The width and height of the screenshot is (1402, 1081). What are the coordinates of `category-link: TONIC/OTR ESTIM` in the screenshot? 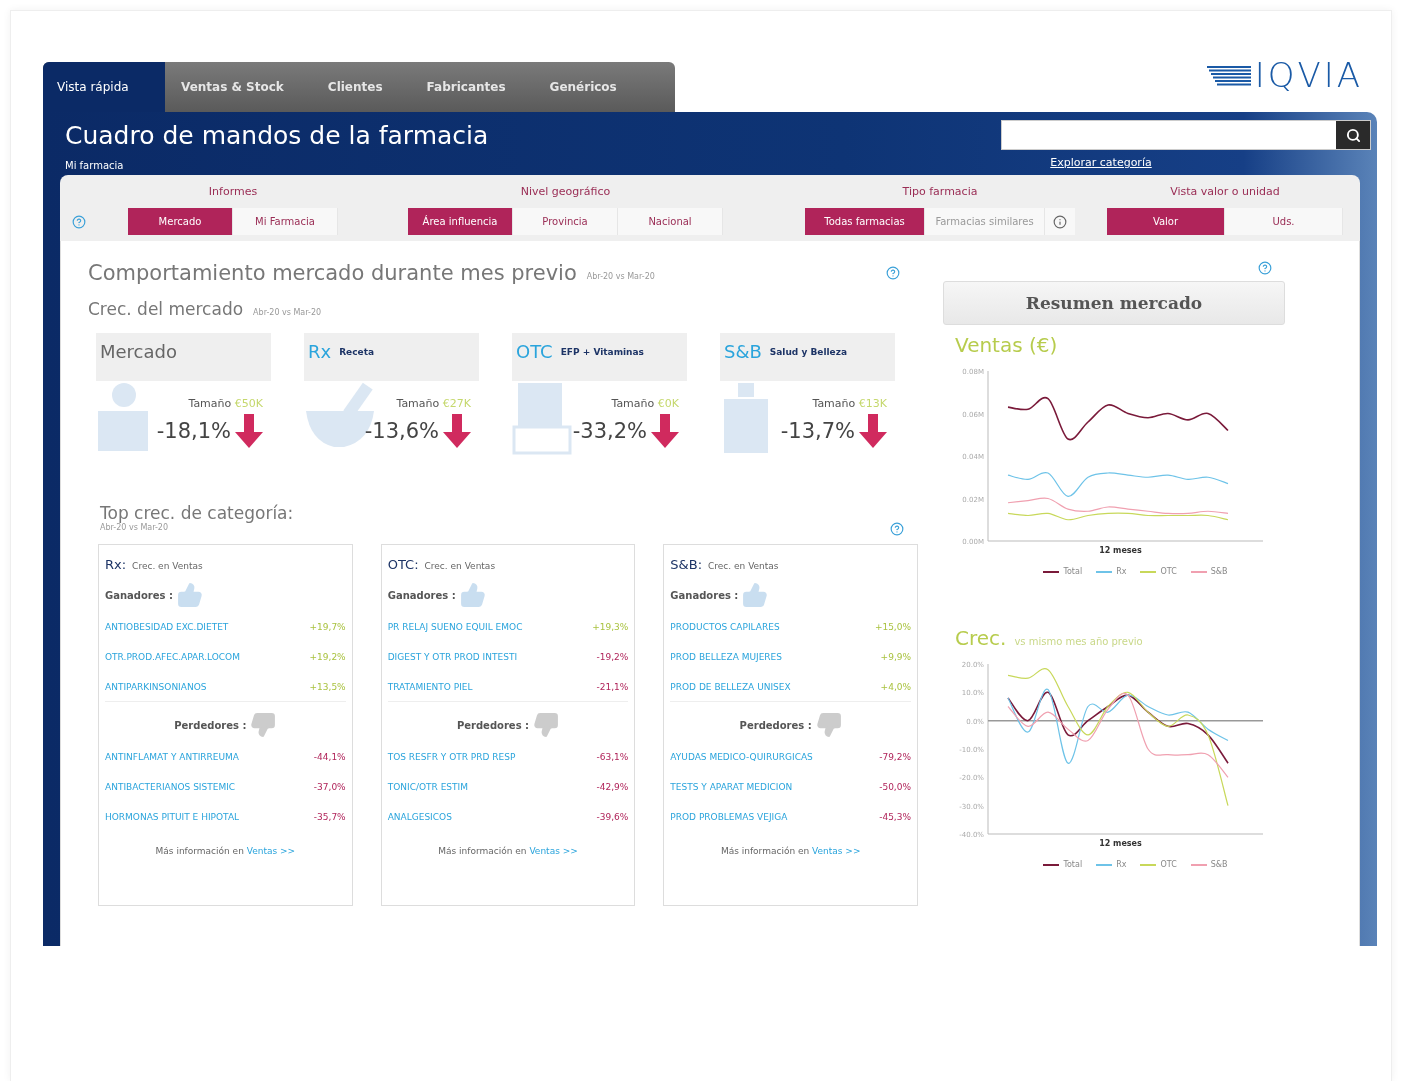 It's located at (427, 787).